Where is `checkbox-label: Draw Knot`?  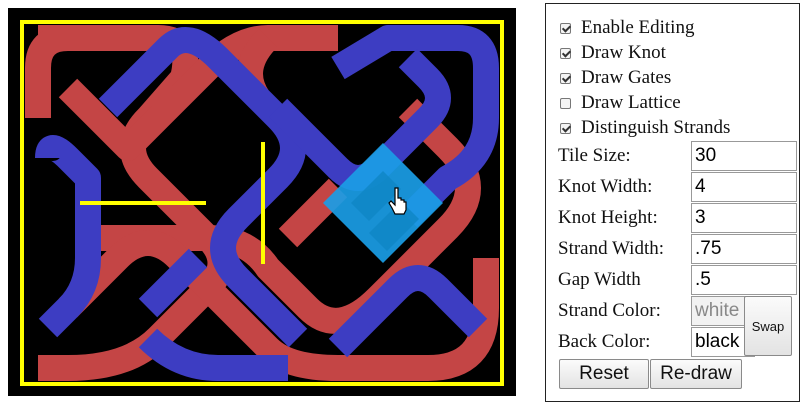
checkbox-label: Draw Knot is located at coordinates (623, 52).